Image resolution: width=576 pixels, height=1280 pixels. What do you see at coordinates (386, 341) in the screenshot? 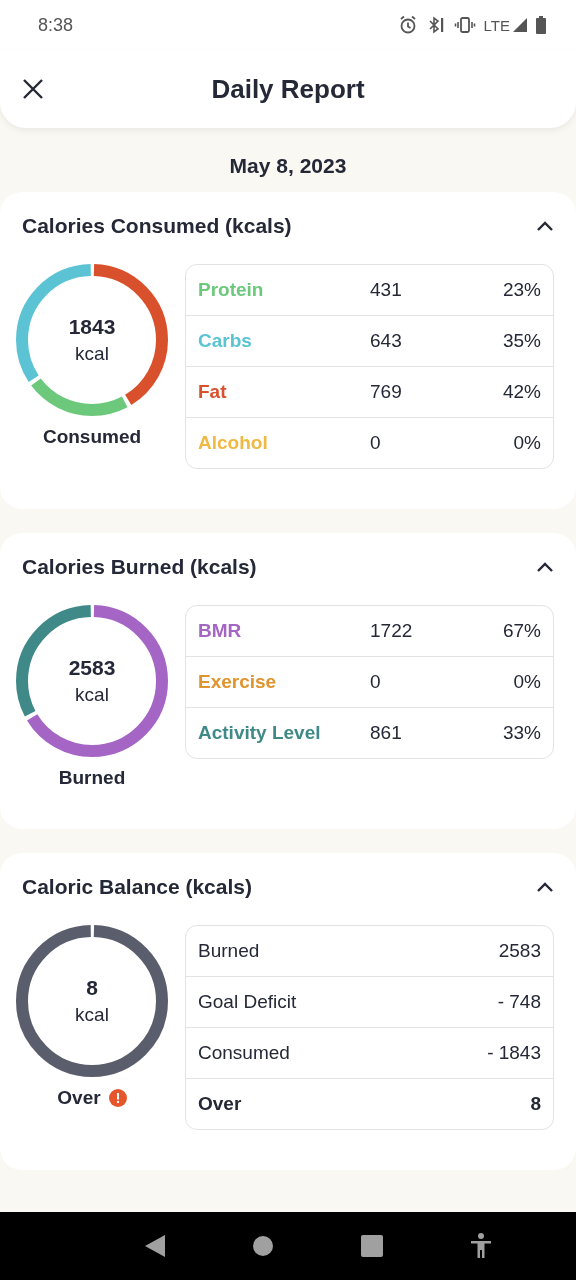
I see `kcal-value: 643` at bounding box center [386, 341].